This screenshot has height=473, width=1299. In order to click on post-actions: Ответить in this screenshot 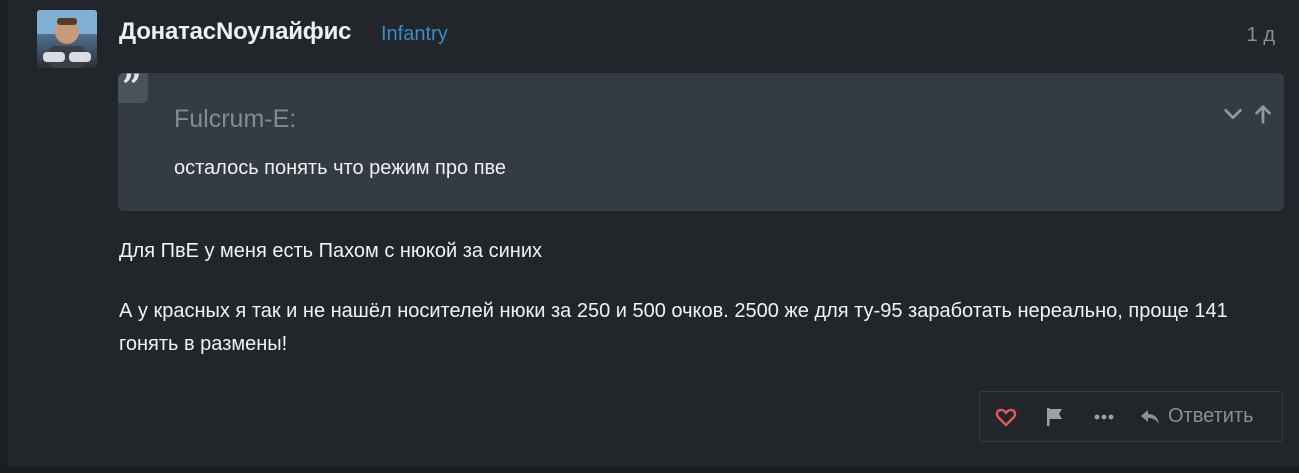, I will do `click(1131, 416)`.